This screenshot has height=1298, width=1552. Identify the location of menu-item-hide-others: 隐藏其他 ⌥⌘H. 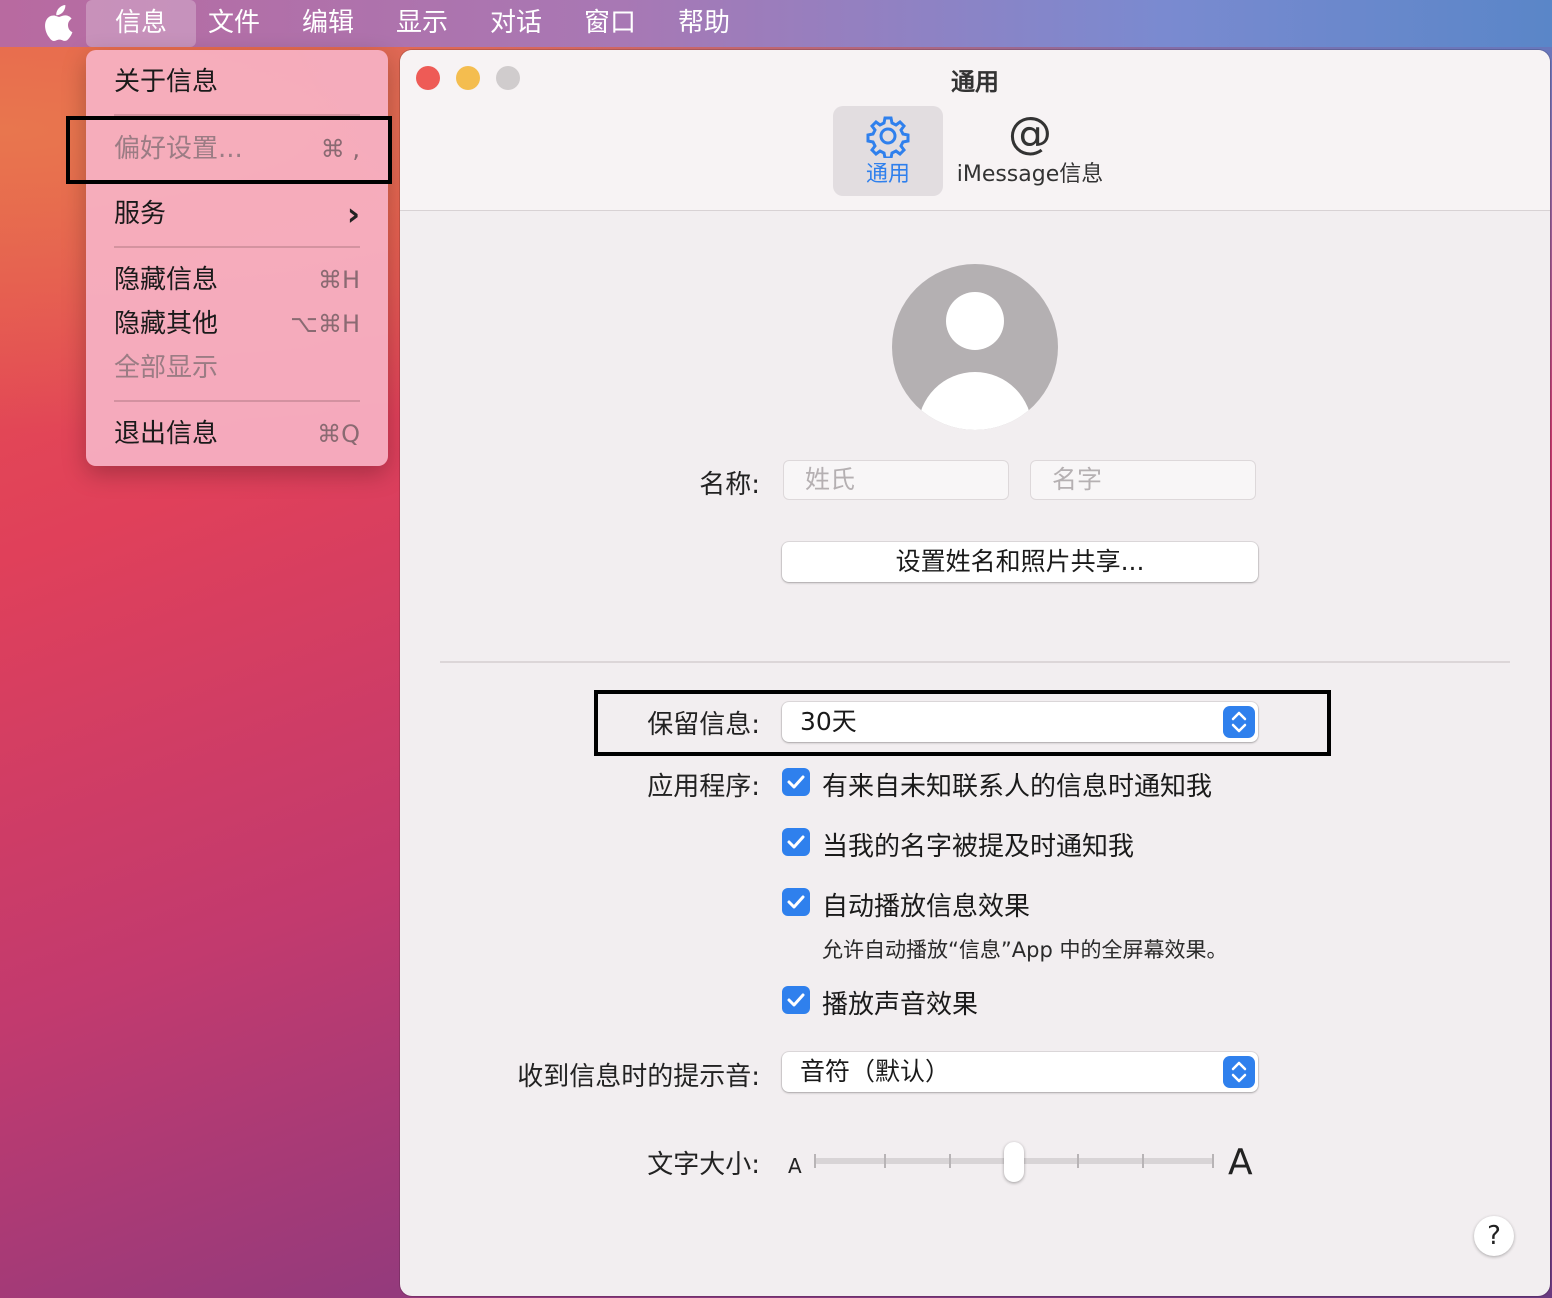
(237, 324).